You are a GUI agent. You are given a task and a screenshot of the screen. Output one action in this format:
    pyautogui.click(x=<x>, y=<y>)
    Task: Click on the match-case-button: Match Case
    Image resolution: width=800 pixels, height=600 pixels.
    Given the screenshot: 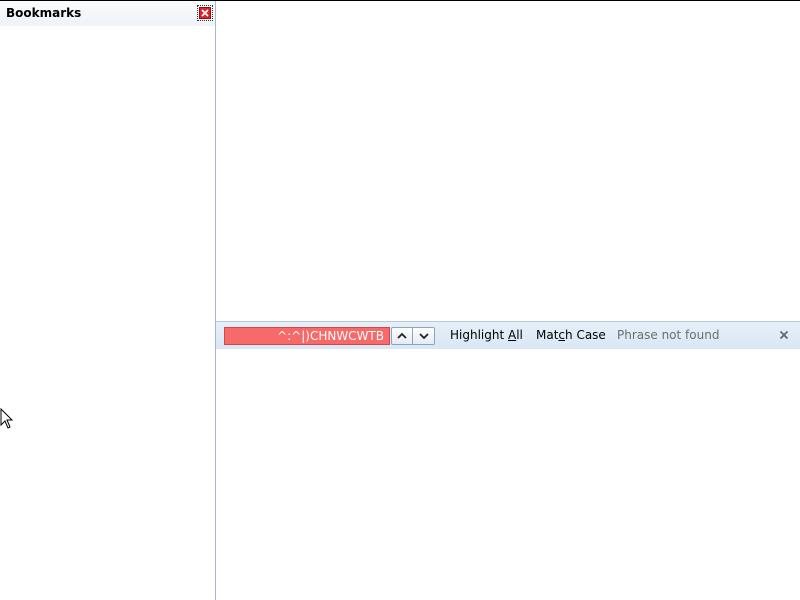 What is the action you would take?
    pyautogui.click(x=571, y=335)
    